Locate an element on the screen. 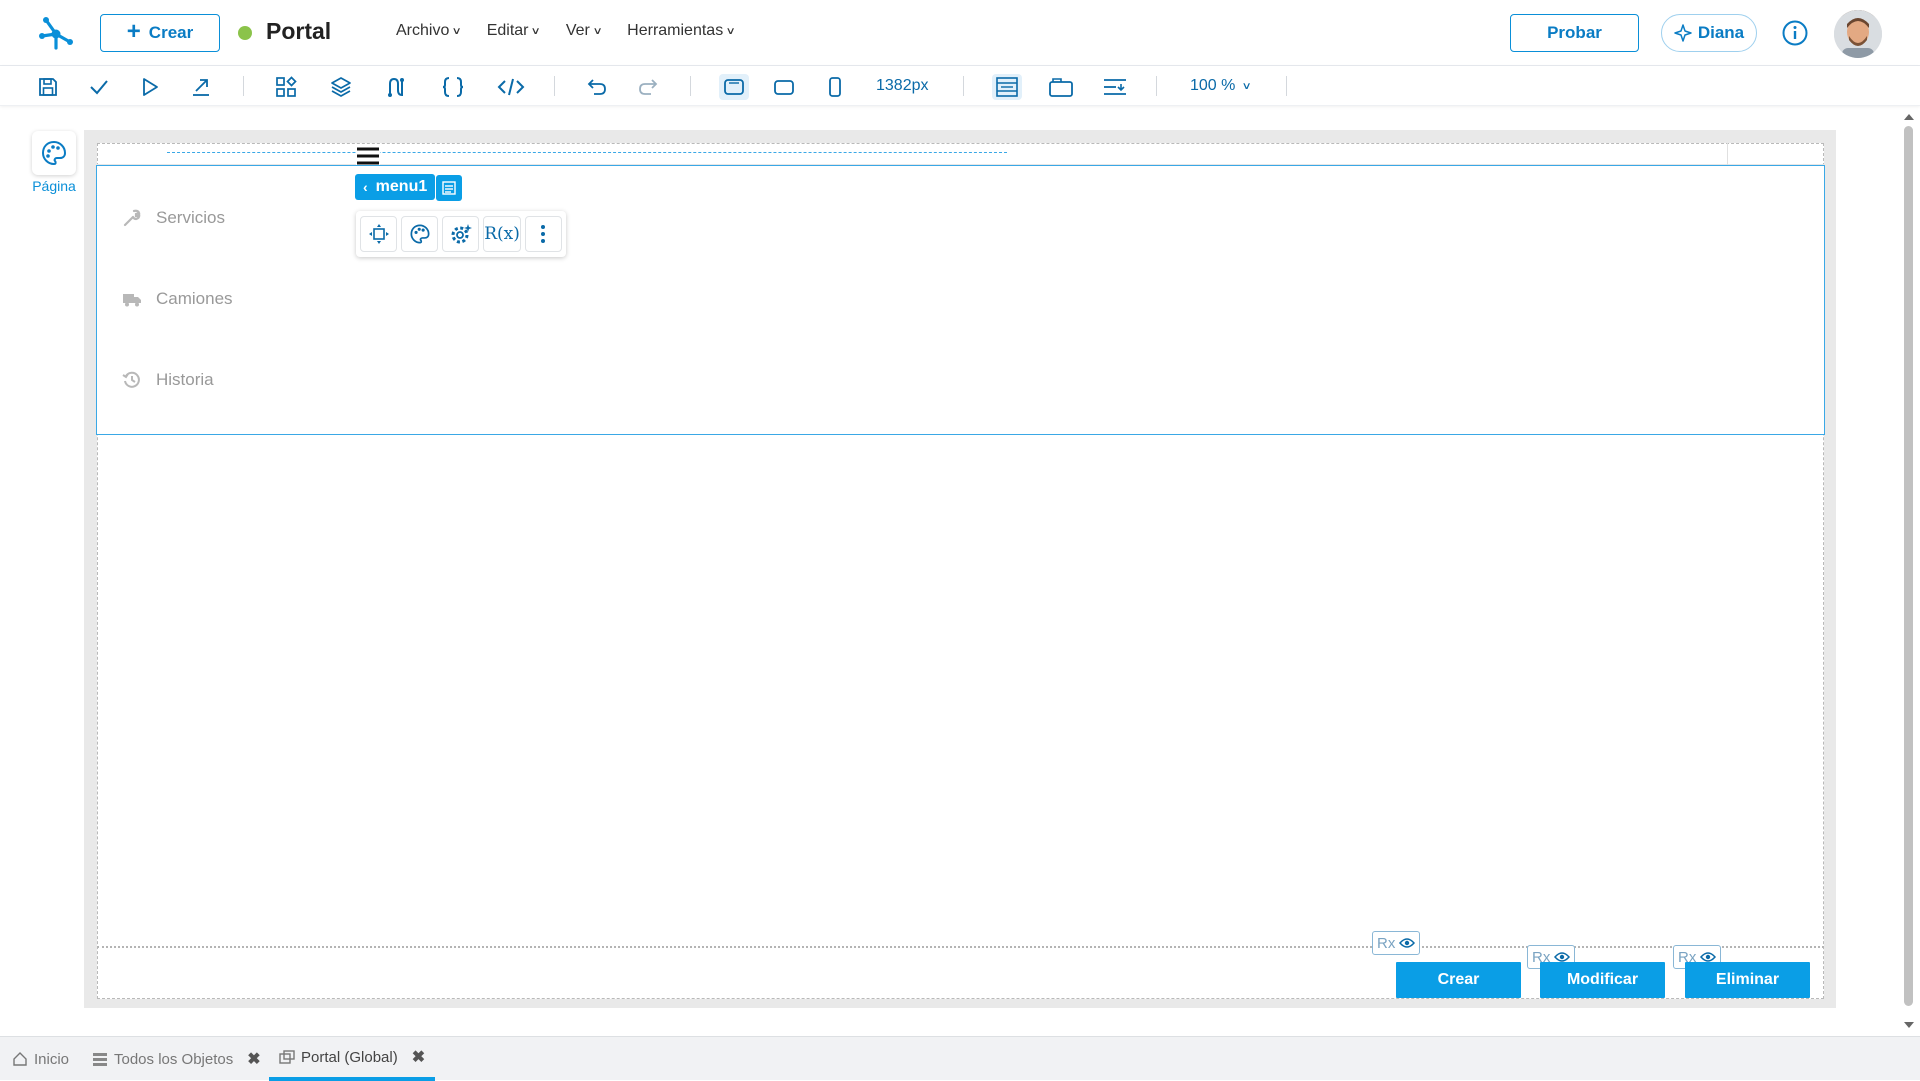 Image resolution: width=1920 pixels, height=1081 pixels. truck-icon is located at coordinates (132, 299).